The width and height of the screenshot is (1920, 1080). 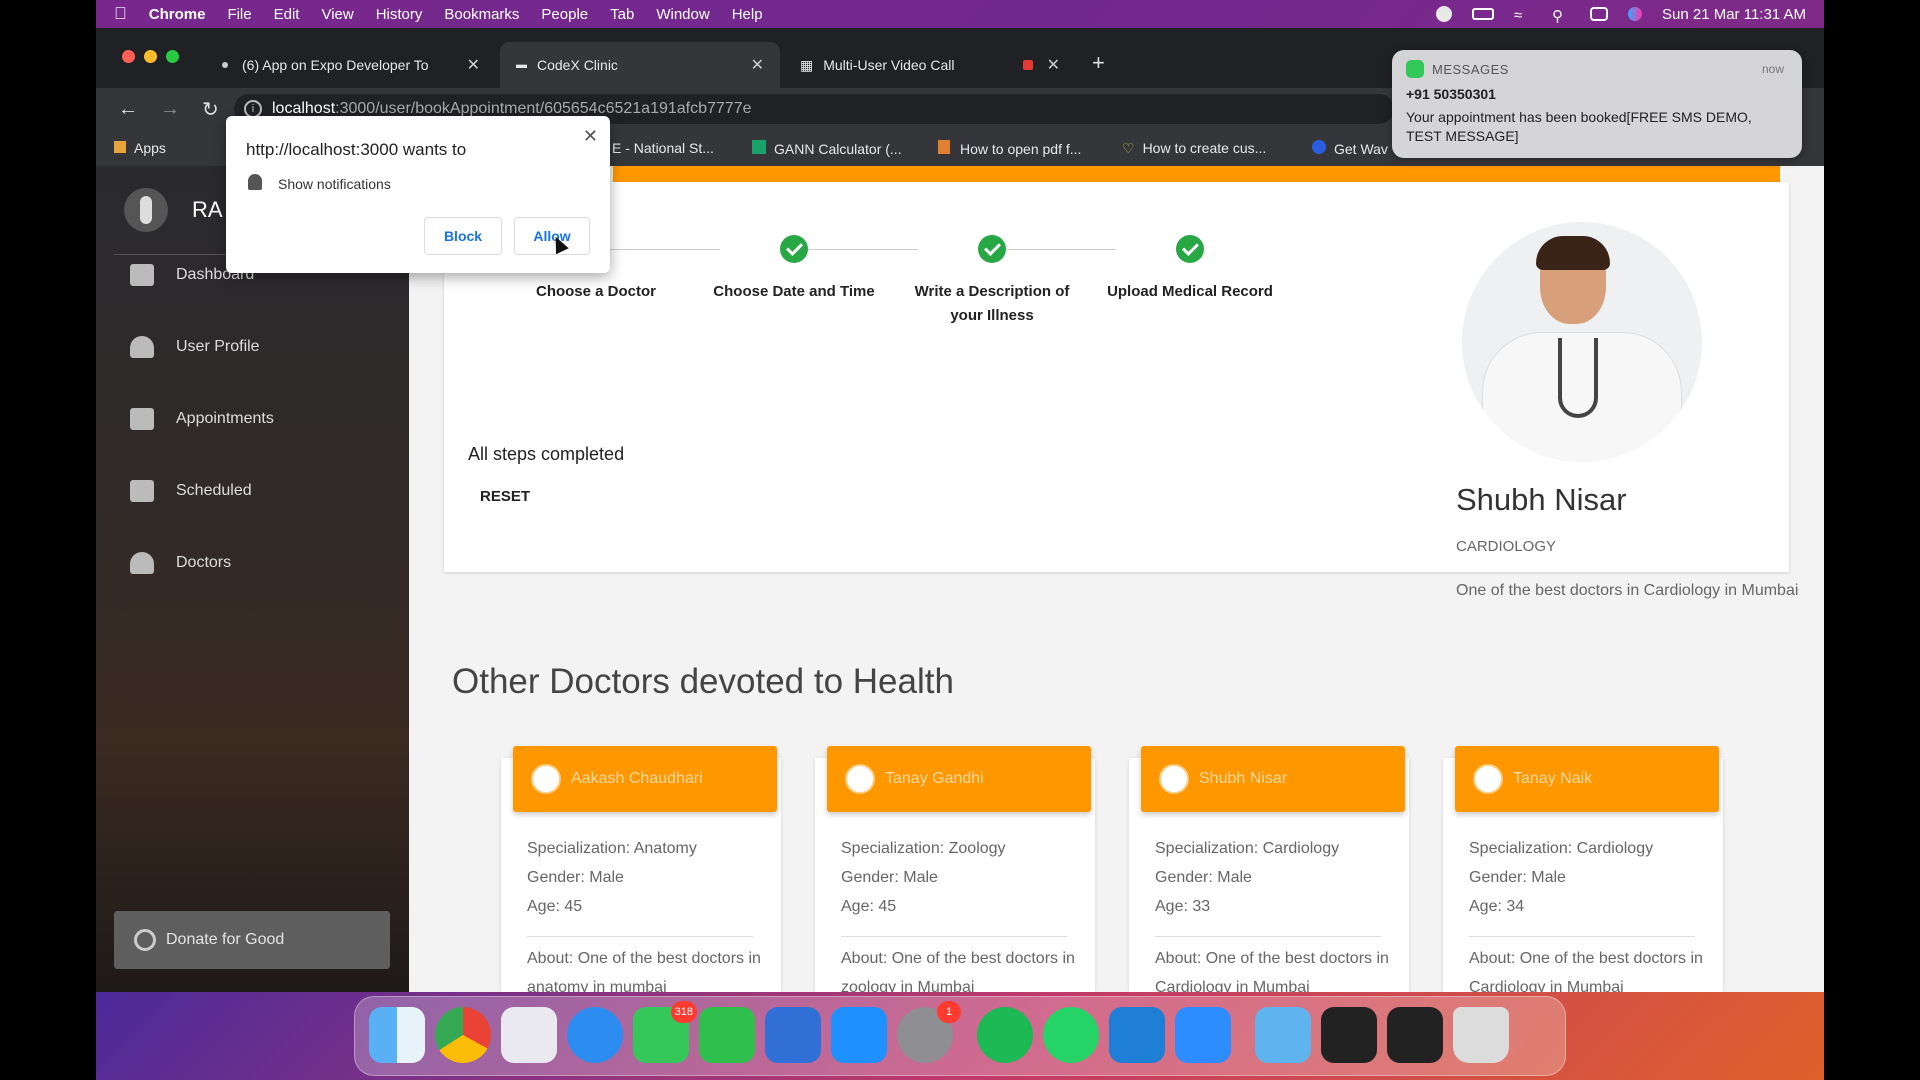 I want to click on sidebar-item-appointments: Appointments, so click(x=202, y=419).